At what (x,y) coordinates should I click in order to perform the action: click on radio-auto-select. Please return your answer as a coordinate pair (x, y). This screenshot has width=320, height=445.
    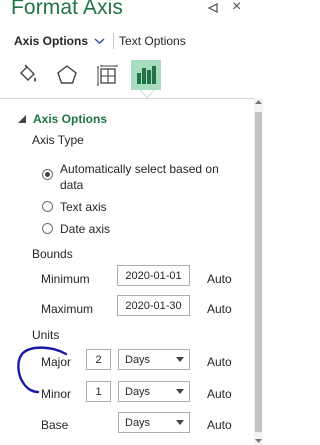
    Looking at the image, I should click on (47, 174).